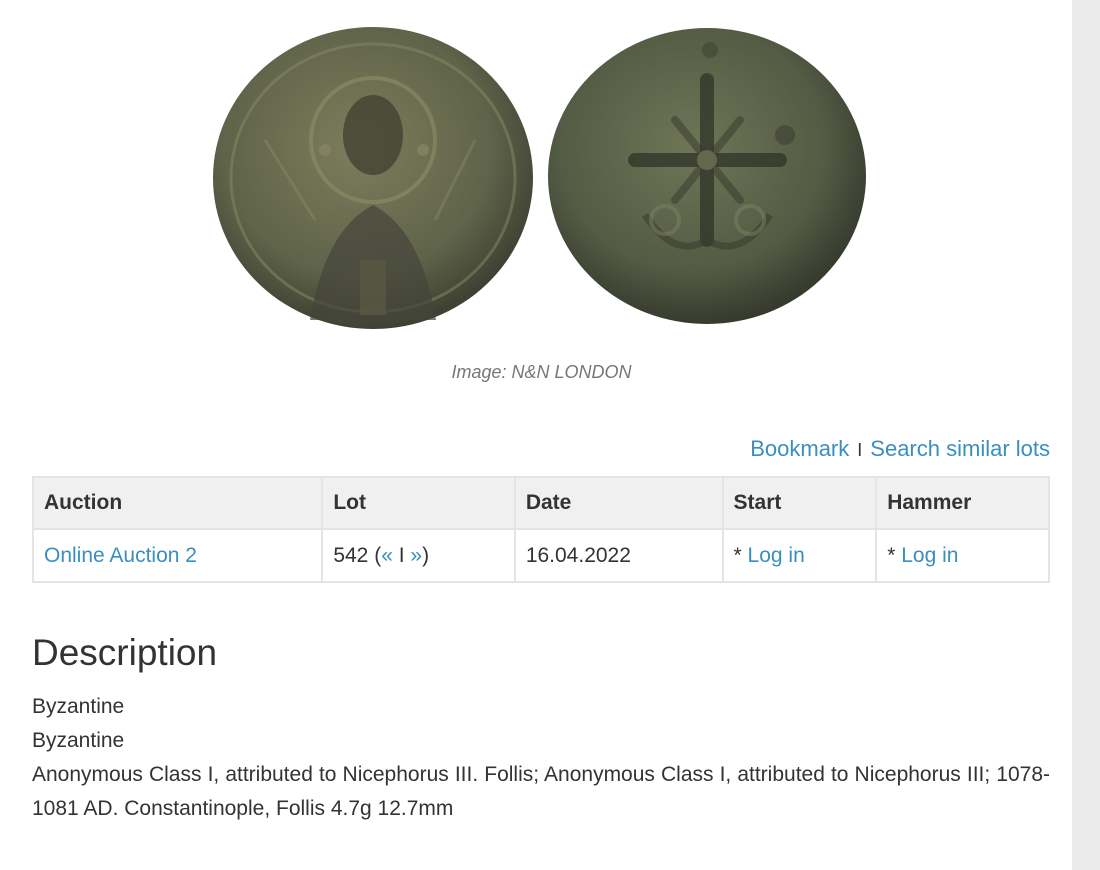 This screenshot has width=1100, height=870. I want to click on previous-lot-link: «, so click(387, 555).